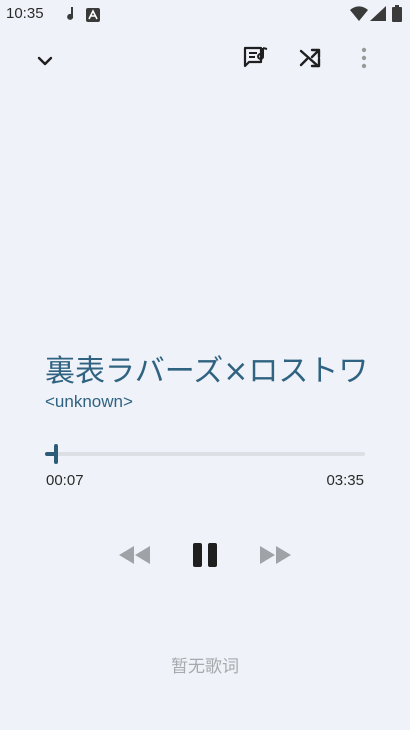 The width and height of the screenshot is (410, 730). I want to click on fast-forward-button, so click(276, 557).